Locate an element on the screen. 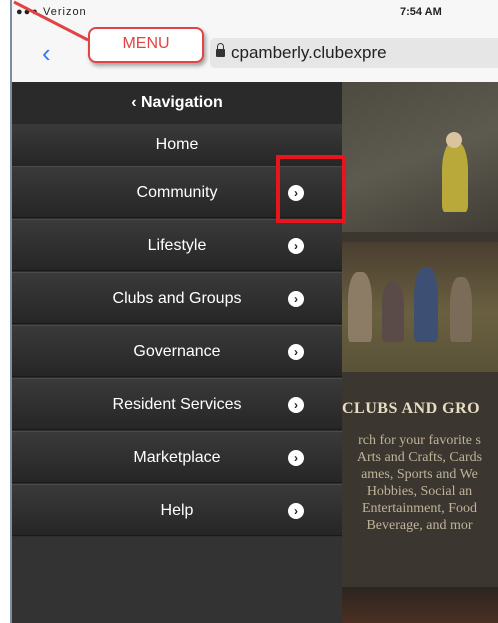  chairs-photo is located at coordinates (420, 605).